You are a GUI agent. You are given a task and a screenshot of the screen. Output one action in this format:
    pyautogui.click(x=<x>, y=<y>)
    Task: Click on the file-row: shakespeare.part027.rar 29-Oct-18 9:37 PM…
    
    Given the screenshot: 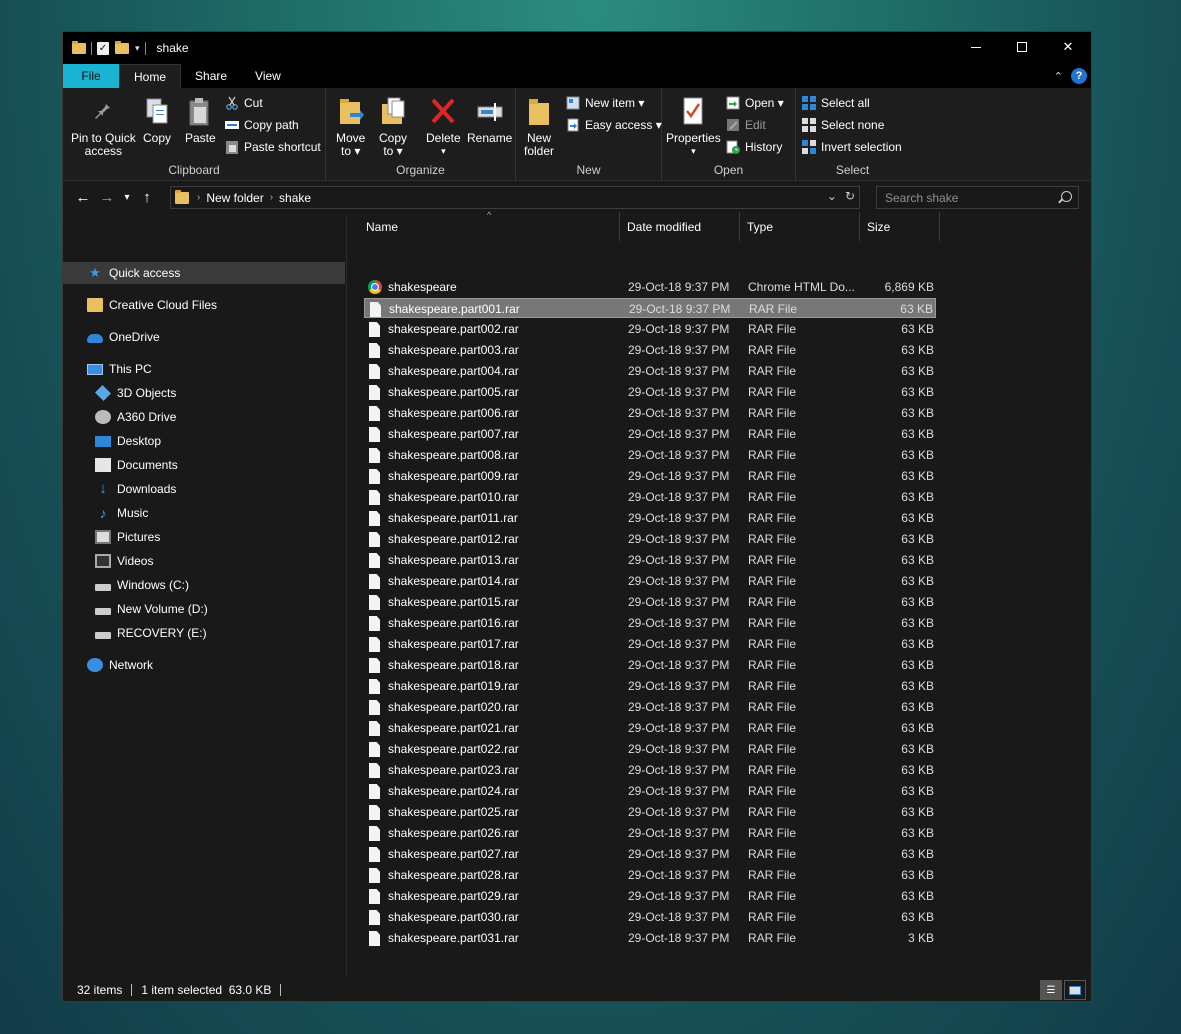 What is the action you would take?
    pyautogui.click(x=650, y=854)
    